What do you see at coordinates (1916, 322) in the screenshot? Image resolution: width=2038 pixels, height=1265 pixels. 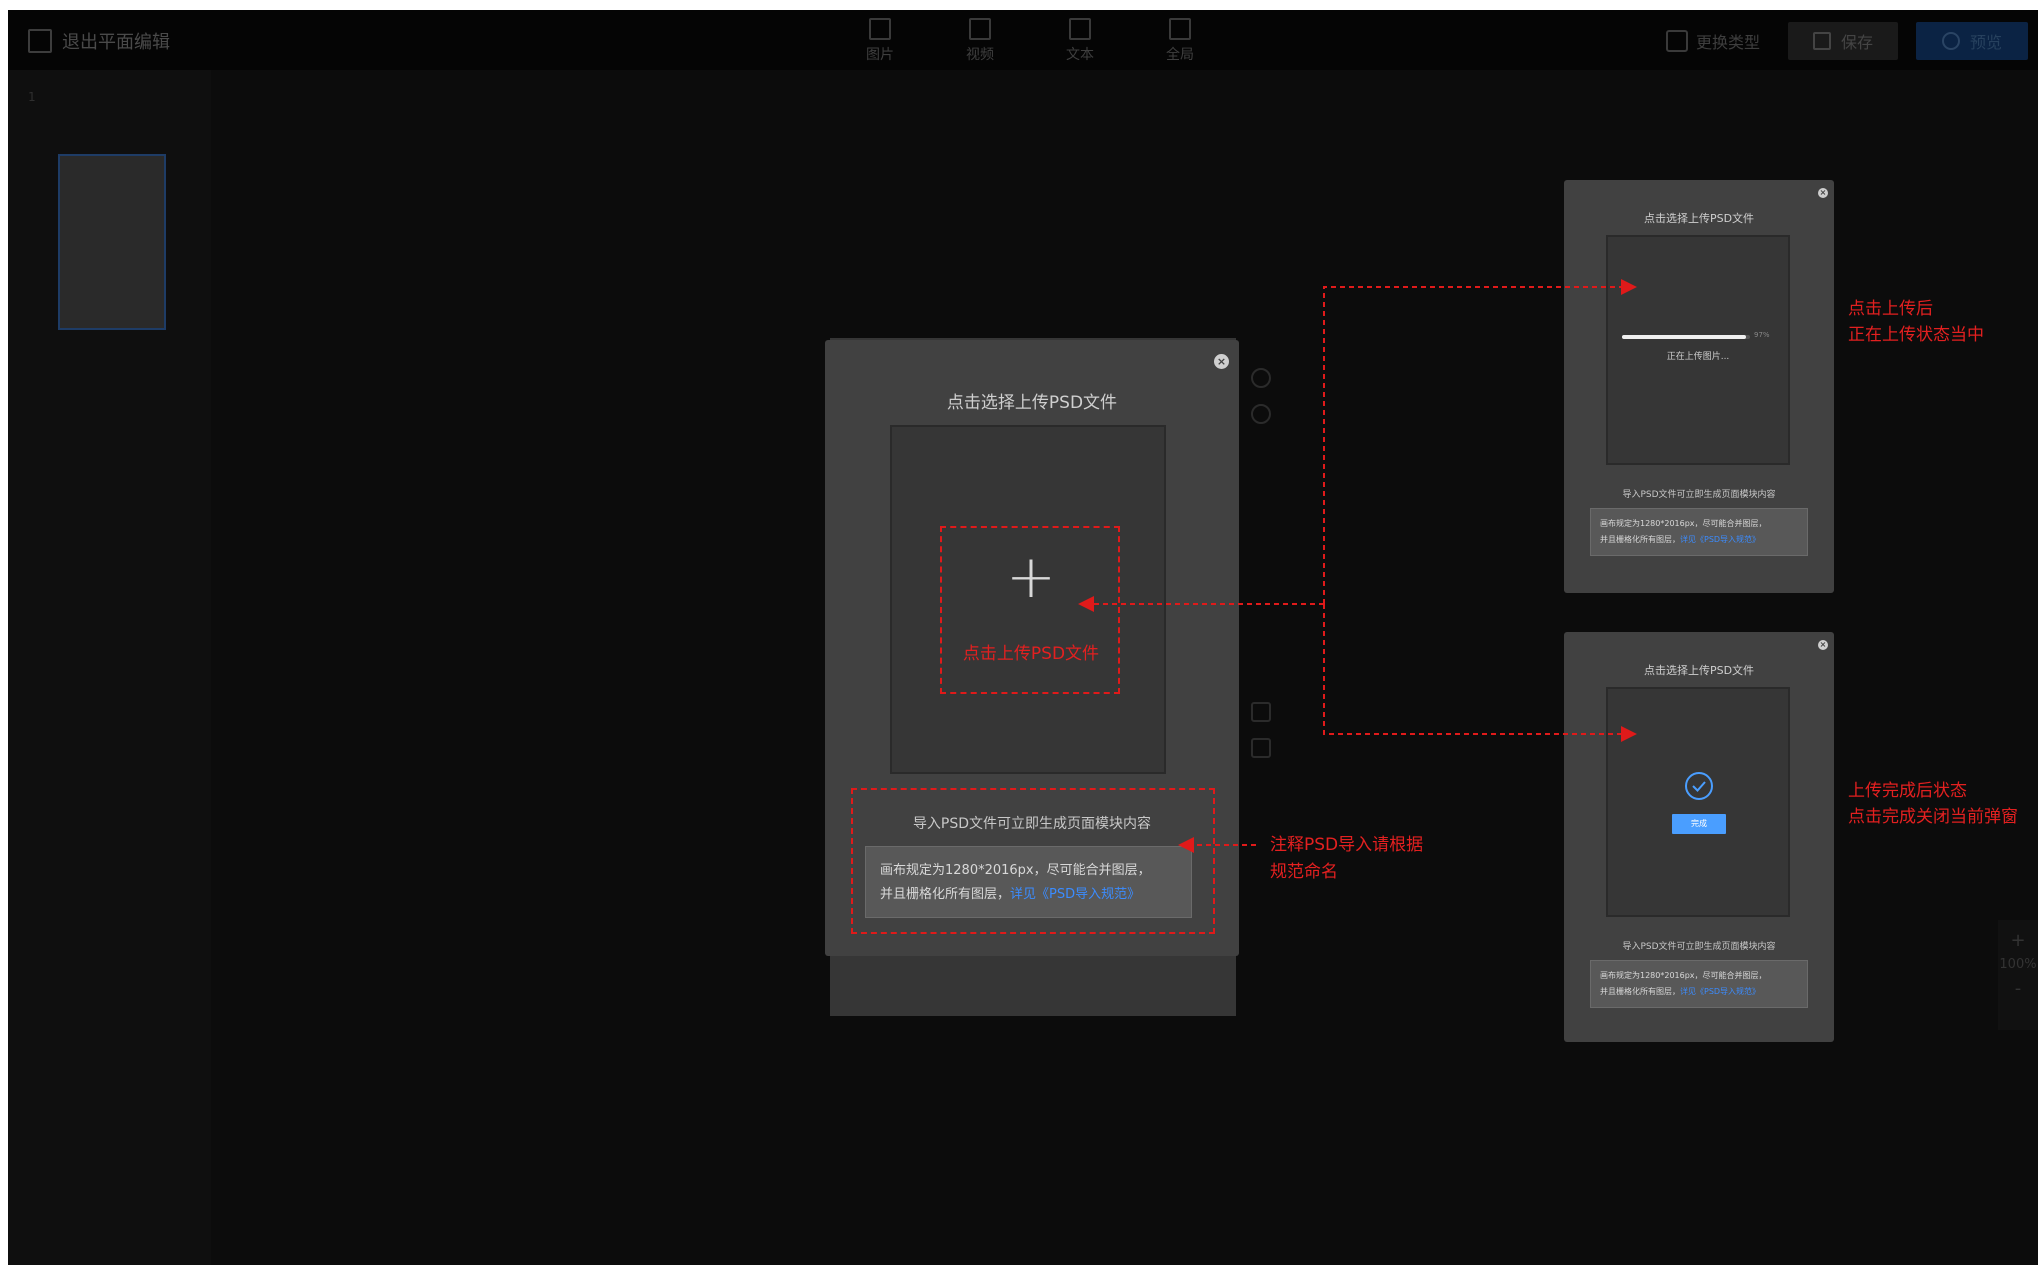 I see `annotation-uploading: 点击上传后 正在上传状态当中` at bounding box center [1916, 322].